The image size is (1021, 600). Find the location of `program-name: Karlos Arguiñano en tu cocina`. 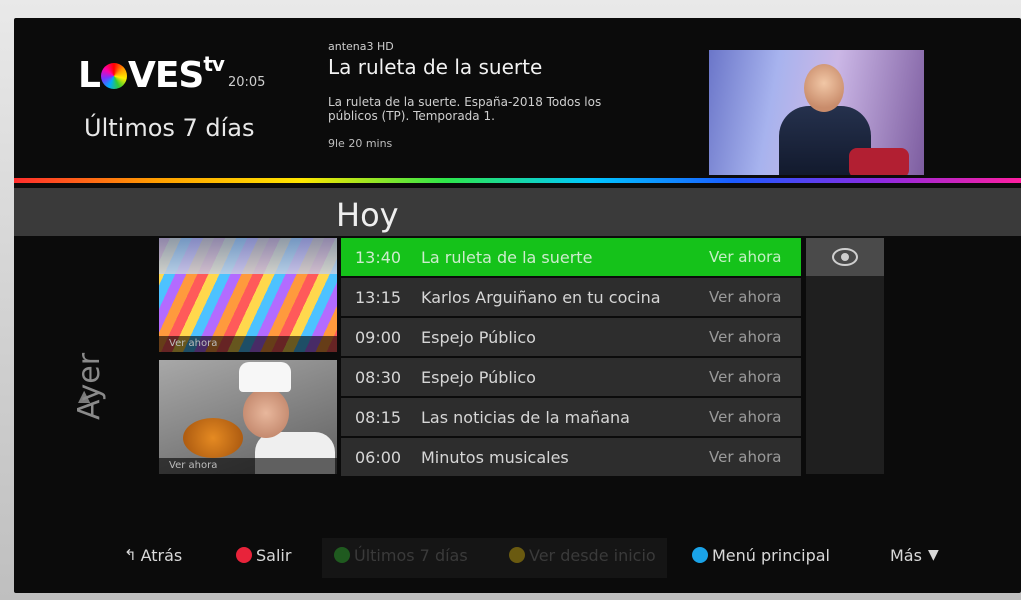

program-name: Karlos Arguiñano en tu cocina is located at coordinates (541, 297).